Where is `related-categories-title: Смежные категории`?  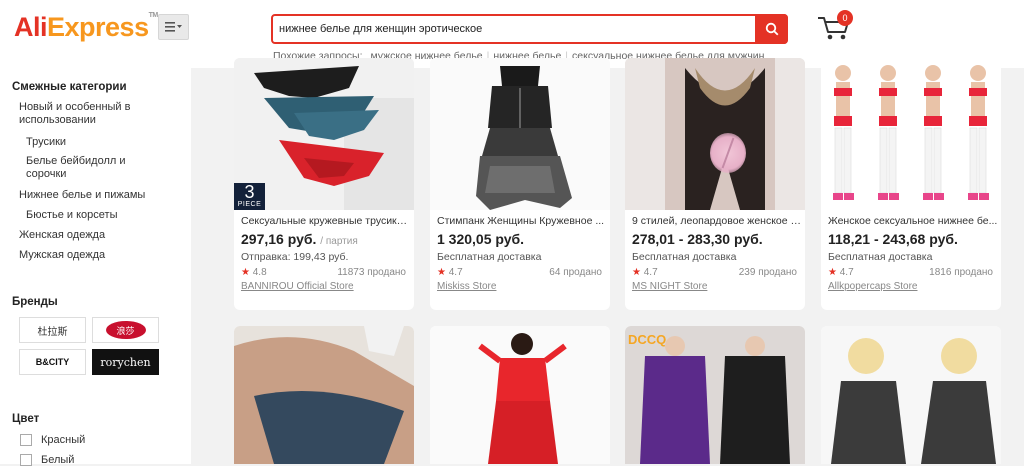
related-categories-title: Смежные категории is located at coordinates (69, 87).